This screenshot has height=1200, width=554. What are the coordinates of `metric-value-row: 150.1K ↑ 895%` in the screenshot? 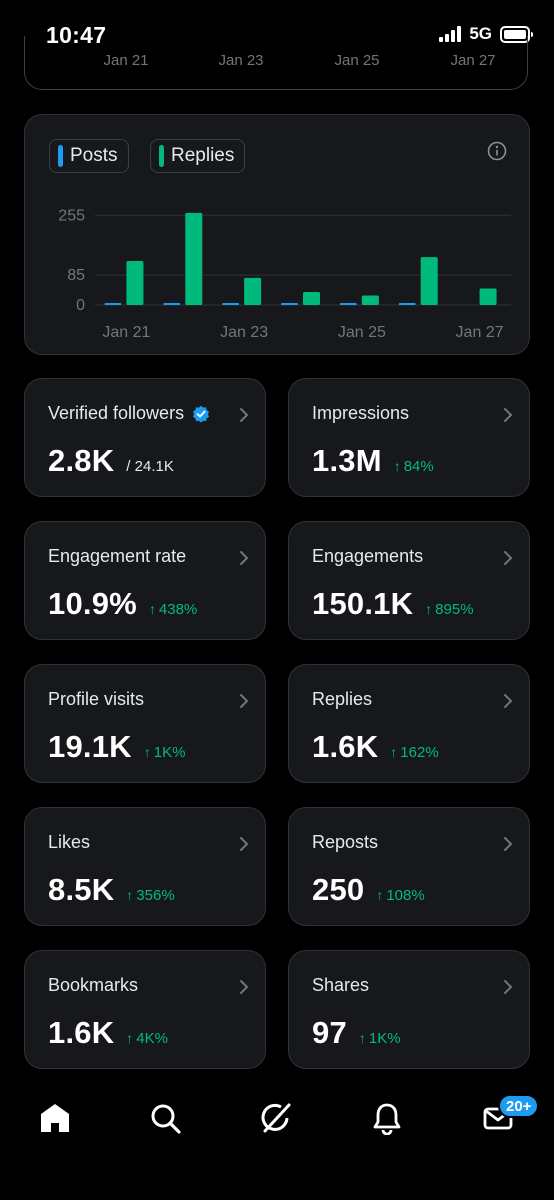 It's located at (393, 604).